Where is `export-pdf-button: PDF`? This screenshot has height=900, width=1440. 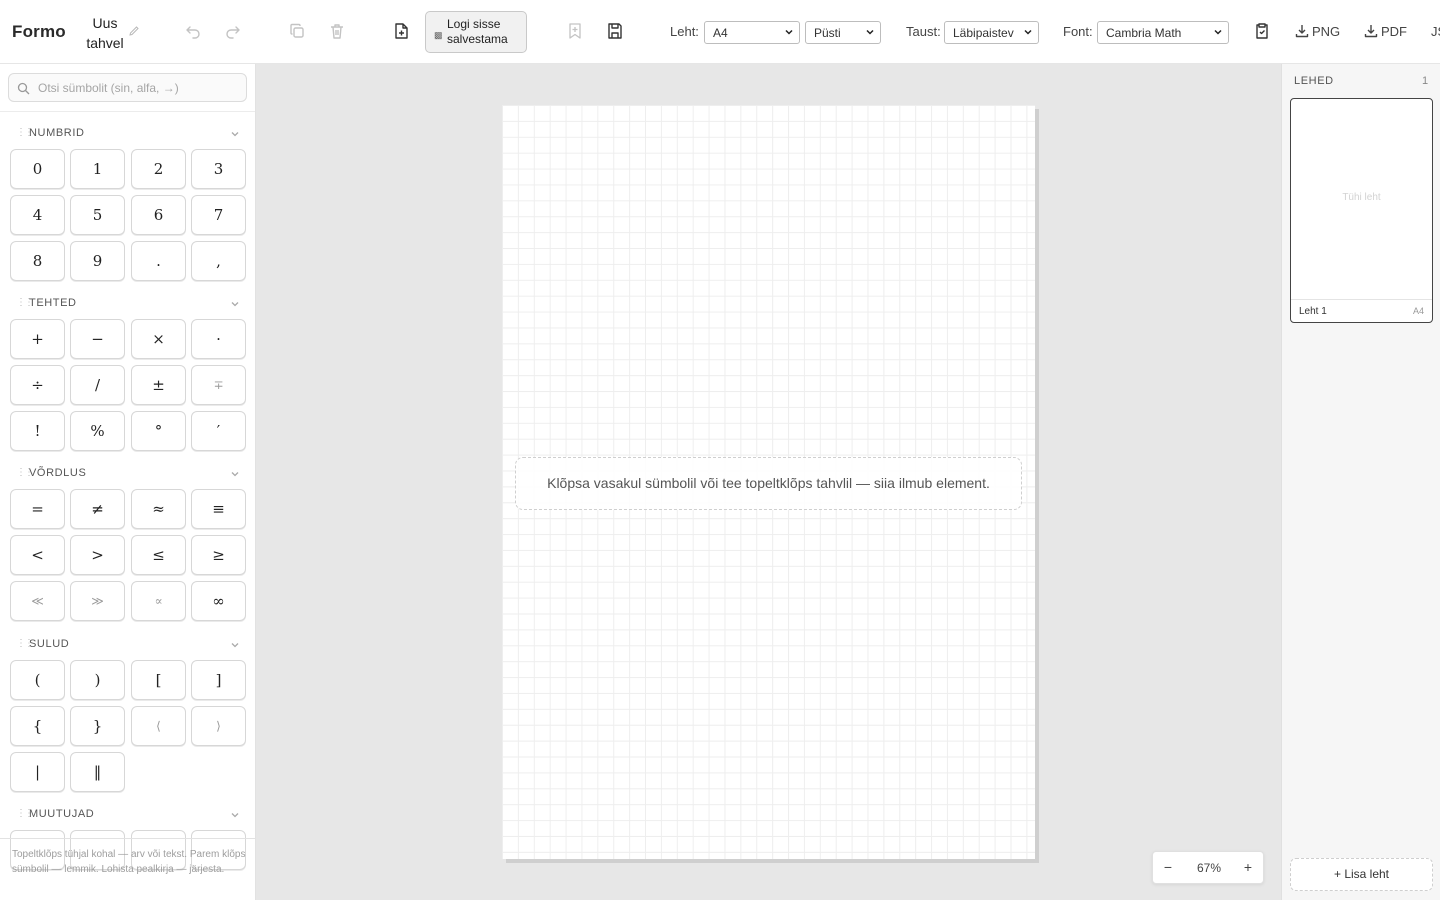 export-pdf-button: PDF is located at coordinates (1385, 31).